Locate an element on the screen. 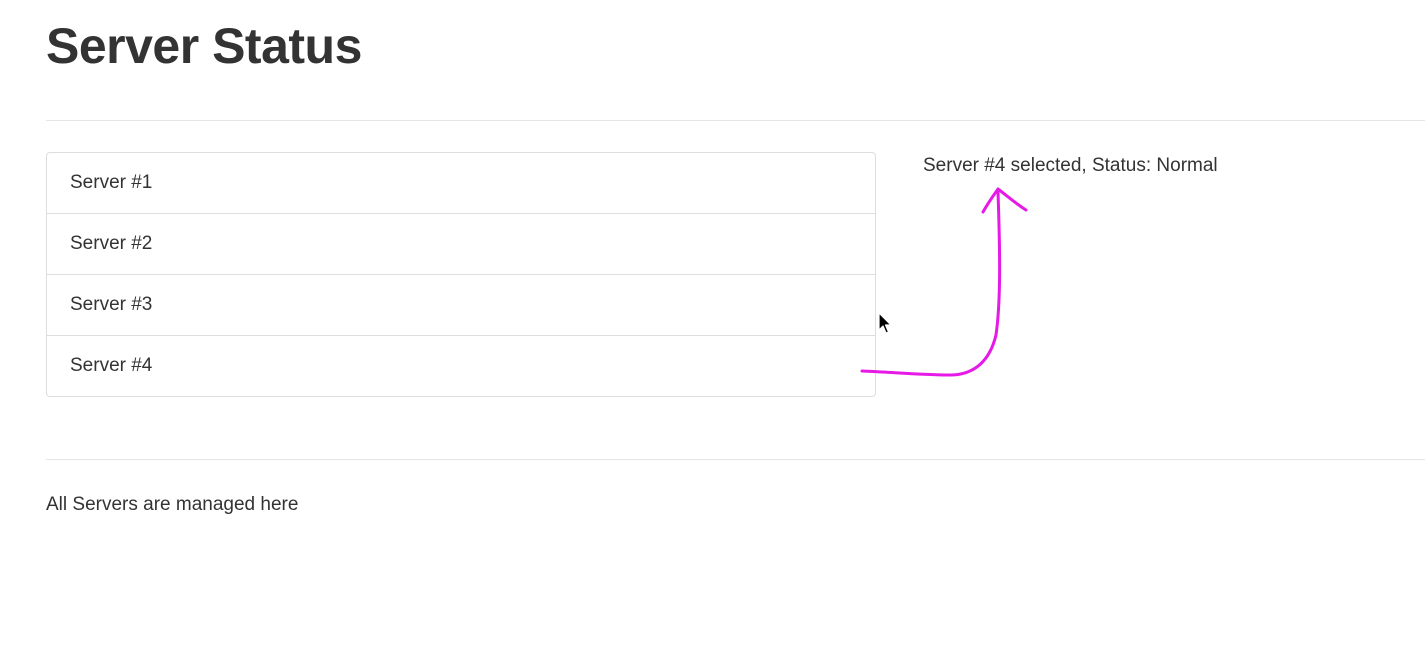 The image size is (1425, 656). server-list-item-2: Server #2 is located at coordinates (461, 244).